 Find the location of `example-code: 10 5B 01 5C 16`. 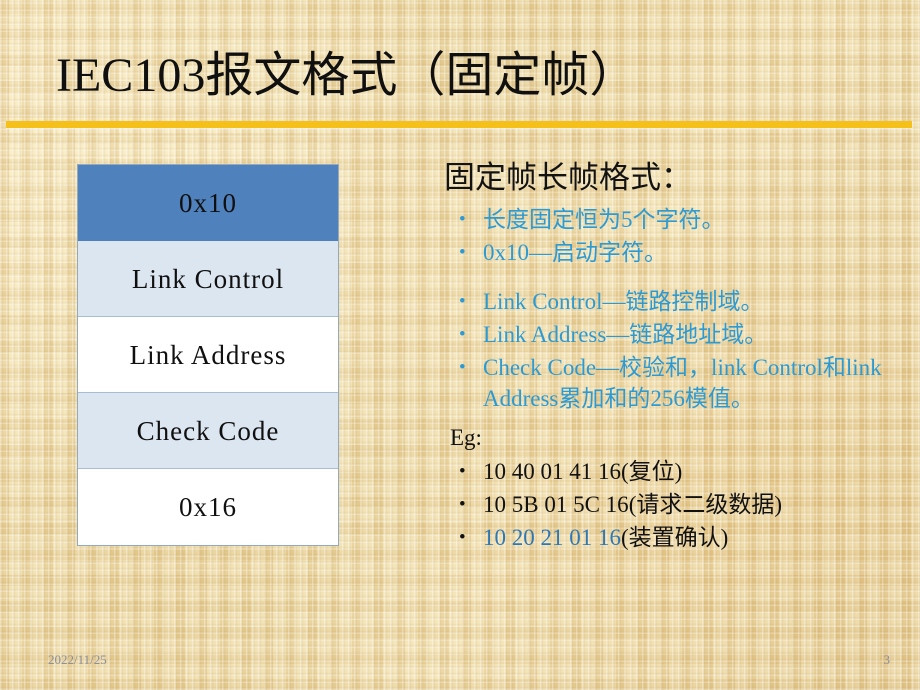

example-code: 10 5B 01 5C 16 is located at coordinates (556, 504).